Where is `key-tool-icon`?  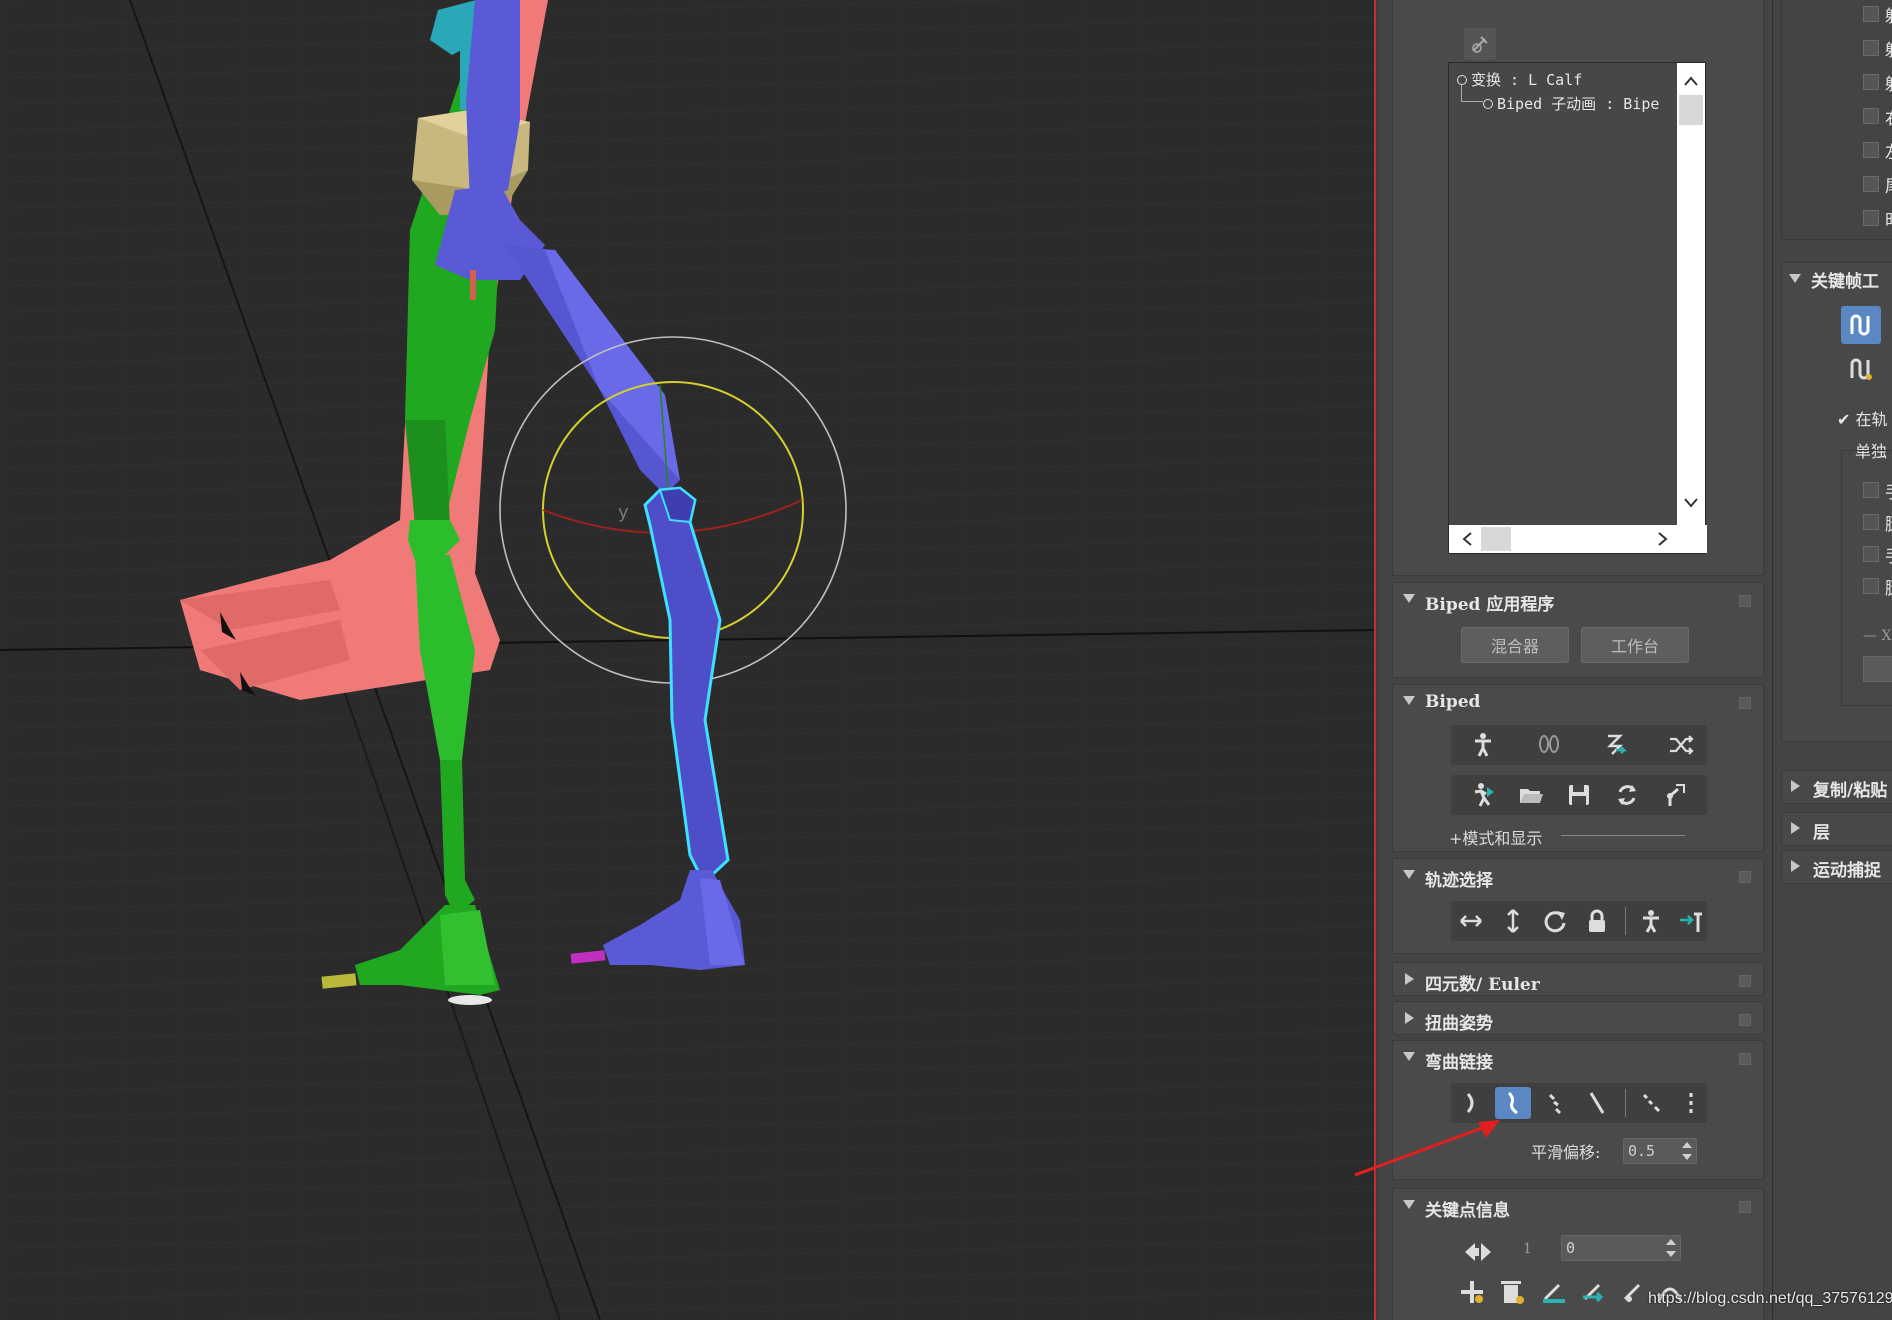
key-tool-icon is located at coordinates (1861, 369).